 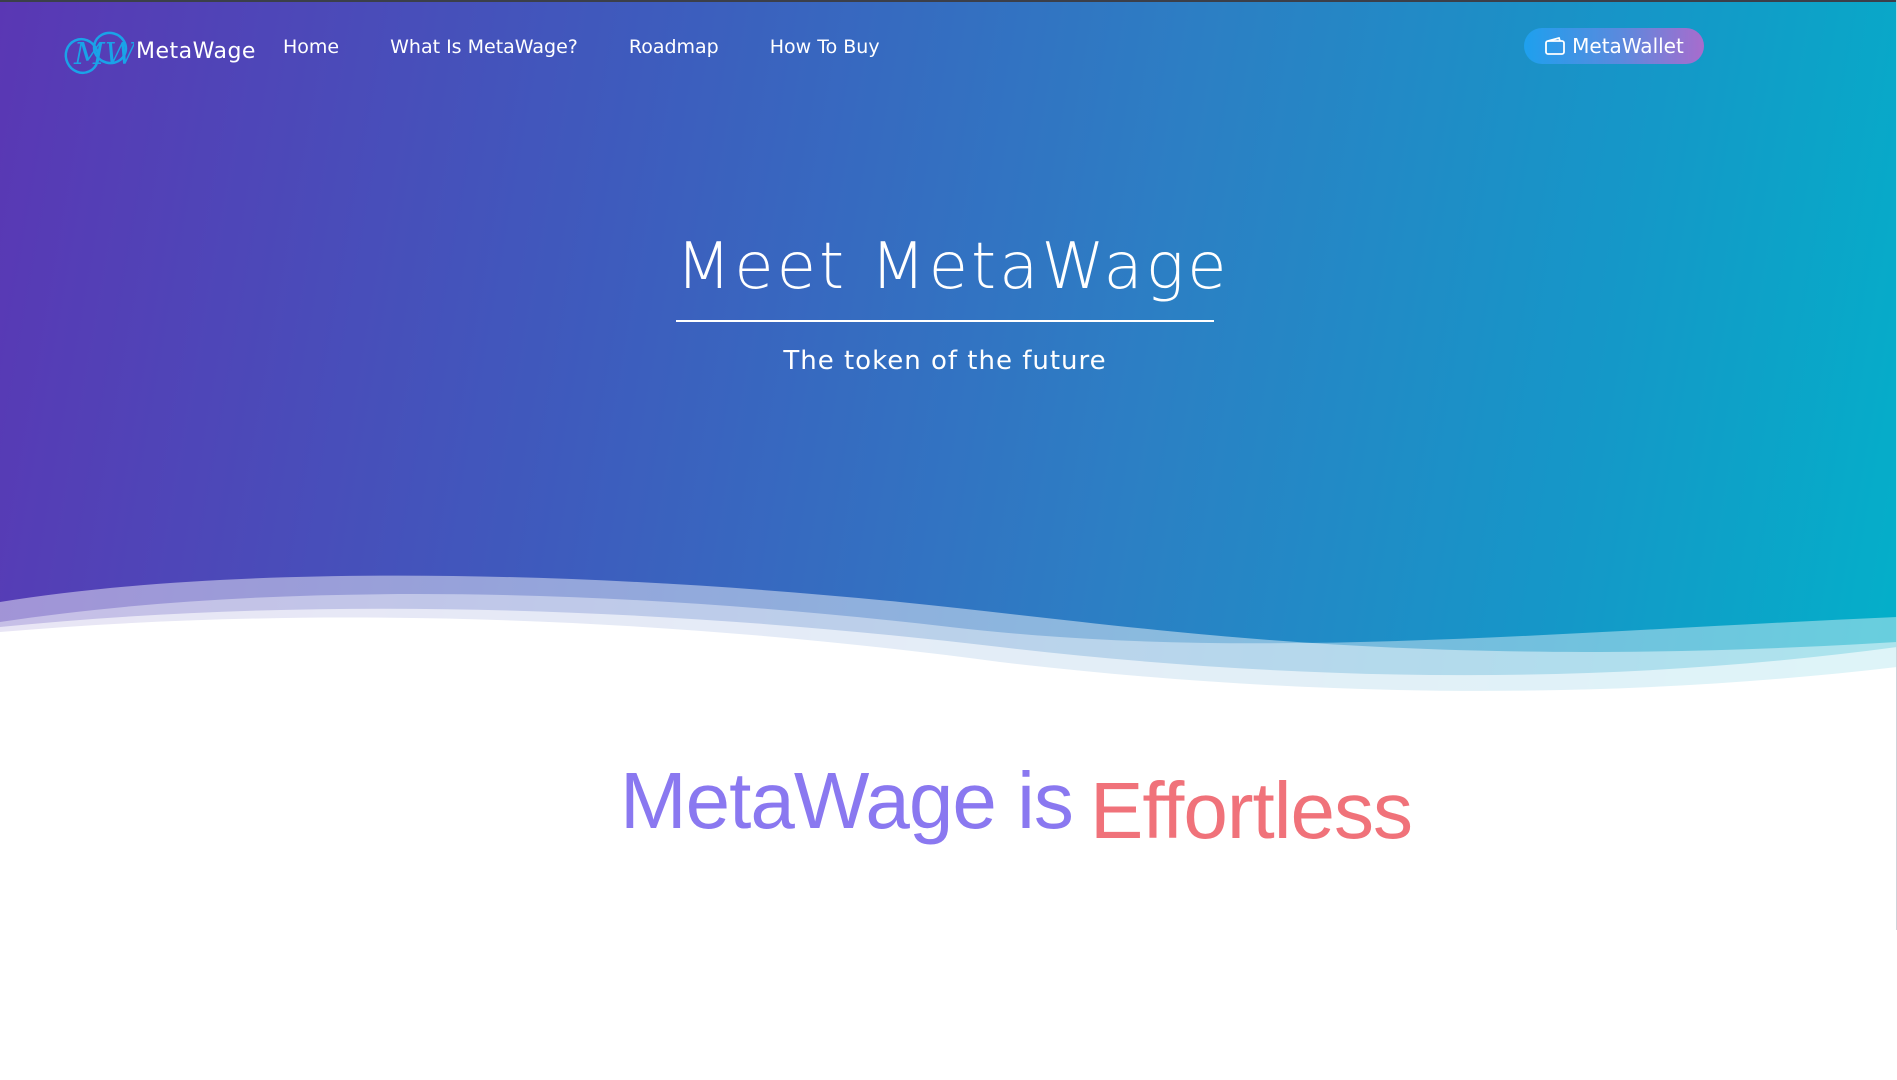 What do you see at coordinates (847, 800) in the screenshot?
I see `tagline-prefix: MetaWage is` at bounding box center [847, 800].